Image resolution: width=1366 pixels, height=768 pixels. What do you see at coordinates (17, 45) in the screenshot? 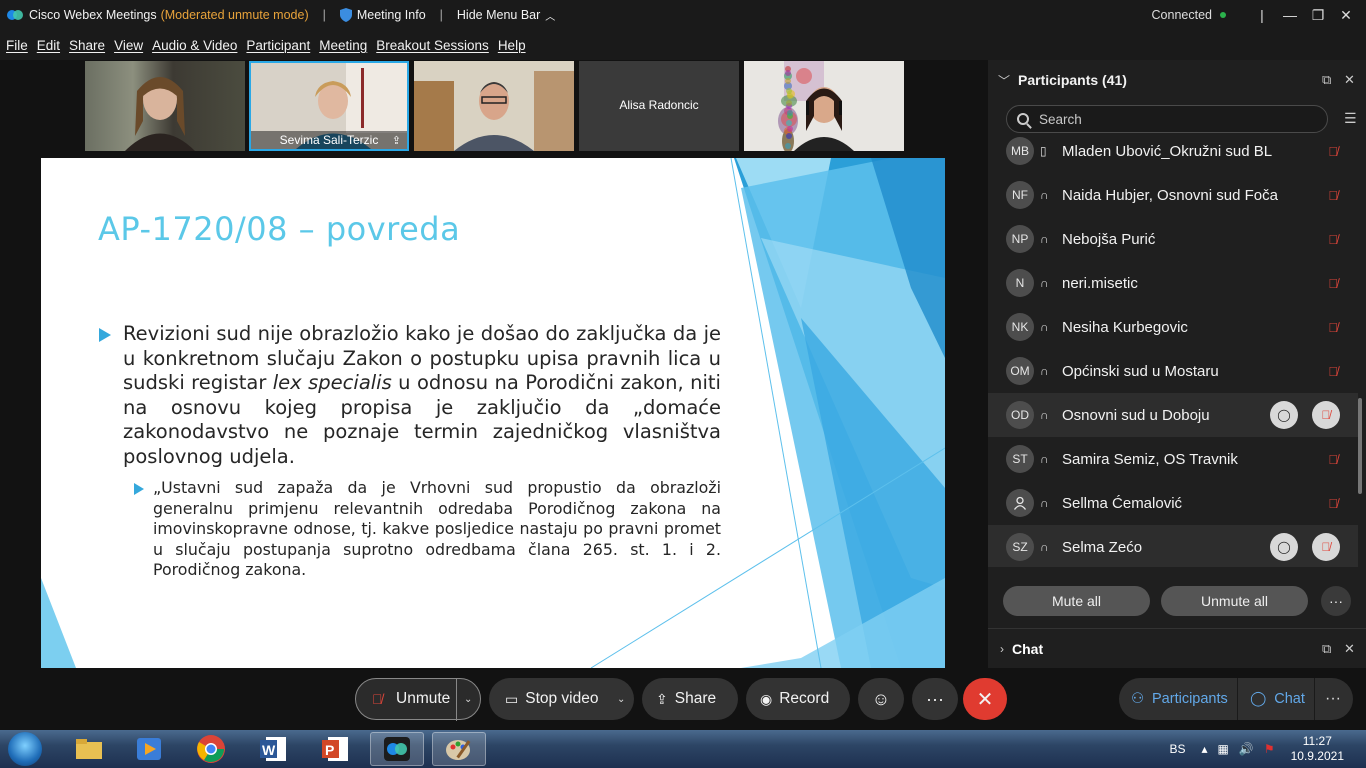
I see `menu-file: File` at bounding box center [17, 45].